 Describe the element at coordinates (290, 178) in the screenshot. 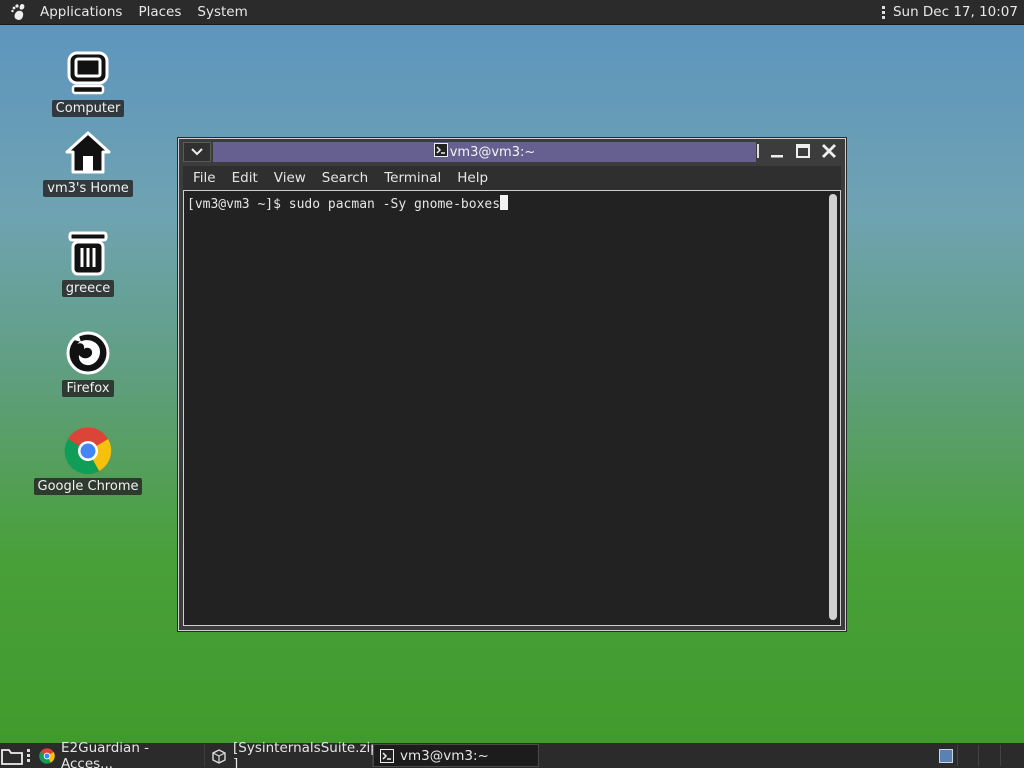

I see `menu-view: View` at that location.